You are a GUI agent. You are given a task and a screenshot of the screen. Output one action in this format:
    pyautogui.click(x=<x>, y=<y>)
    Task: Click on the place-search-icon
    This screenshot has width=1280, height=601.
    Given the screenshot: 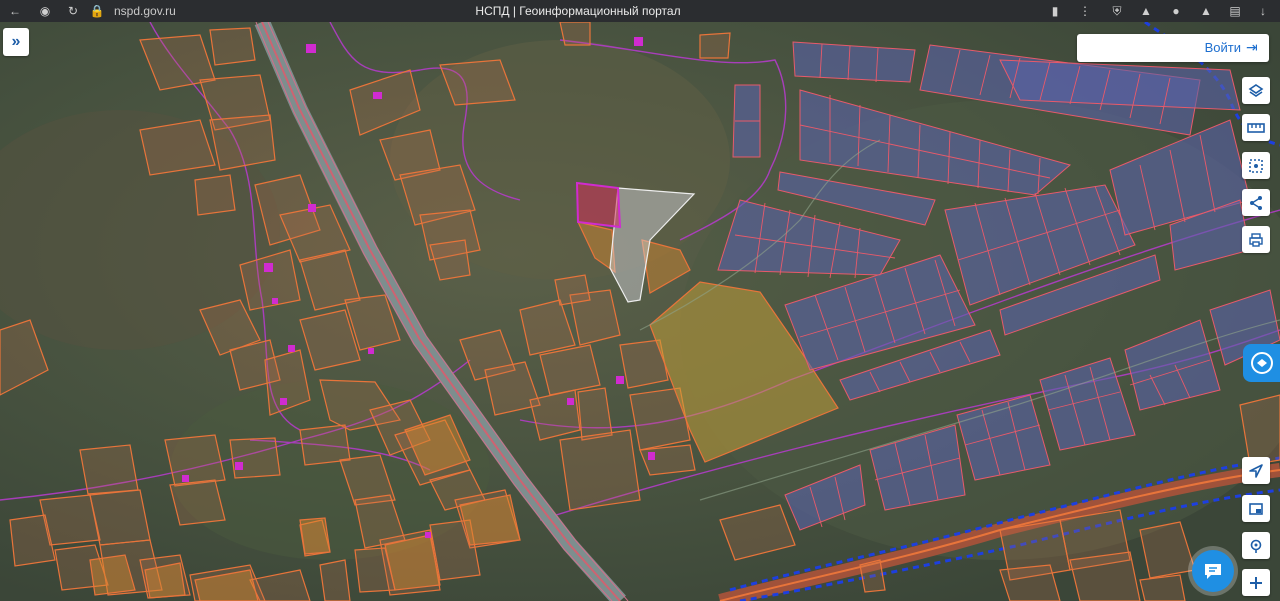 What is the action you would take?
    pyautogui.click(x=1256, y=546)
    